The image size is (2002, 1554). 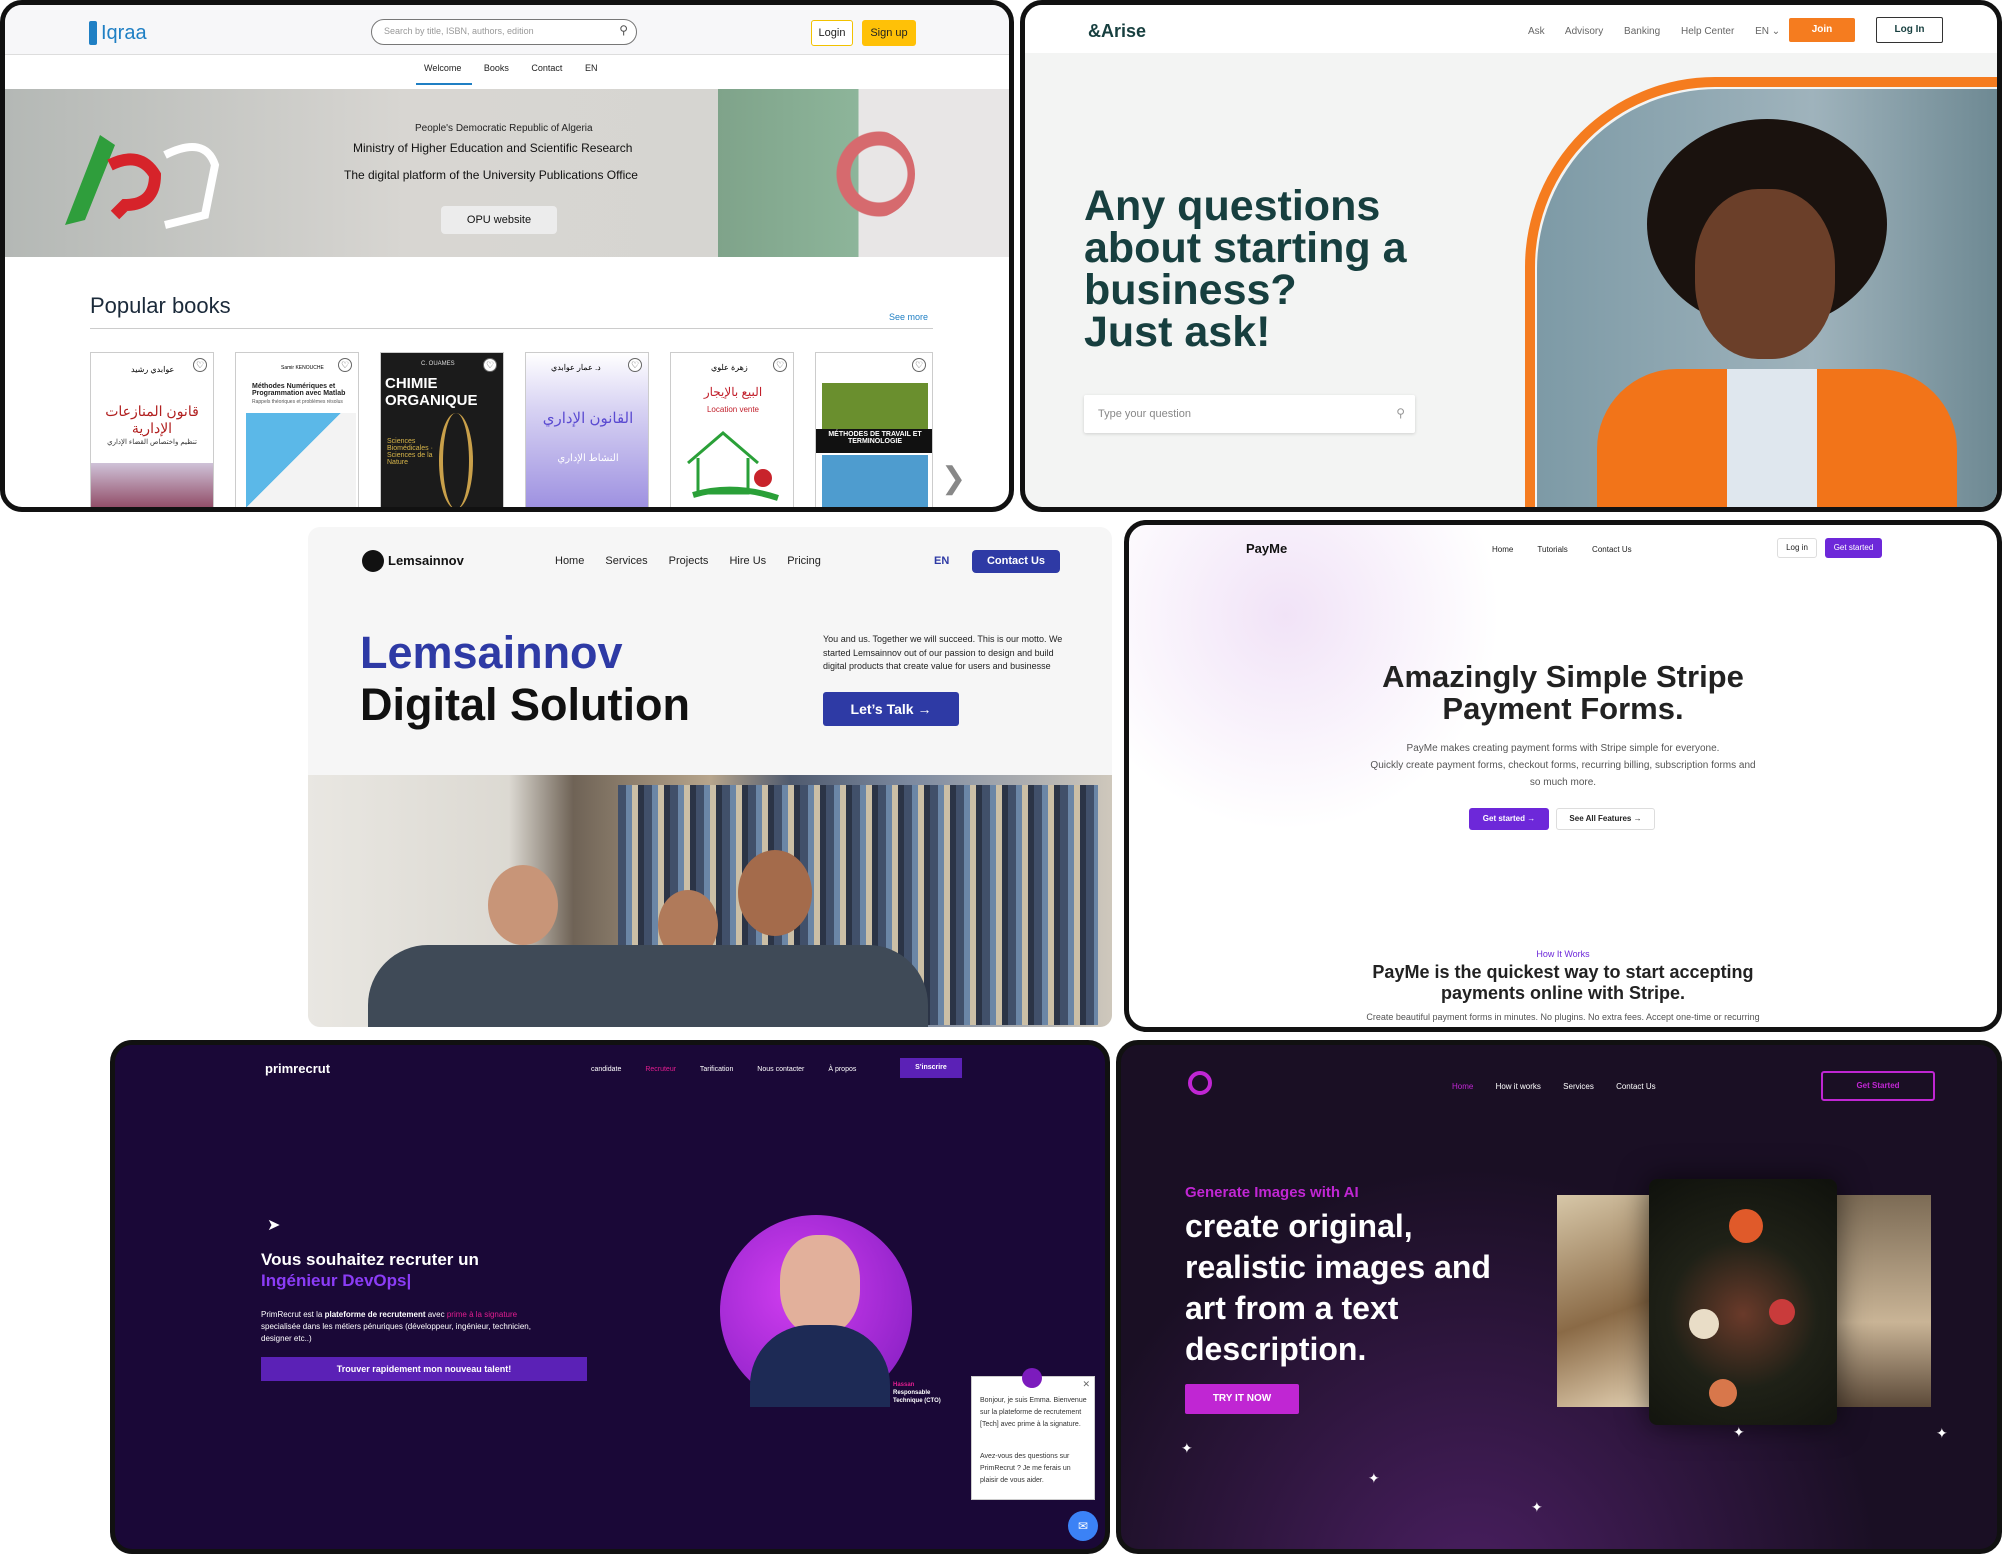 I want to click on book-author: C. OUAMES, so click(x=438, y=364).